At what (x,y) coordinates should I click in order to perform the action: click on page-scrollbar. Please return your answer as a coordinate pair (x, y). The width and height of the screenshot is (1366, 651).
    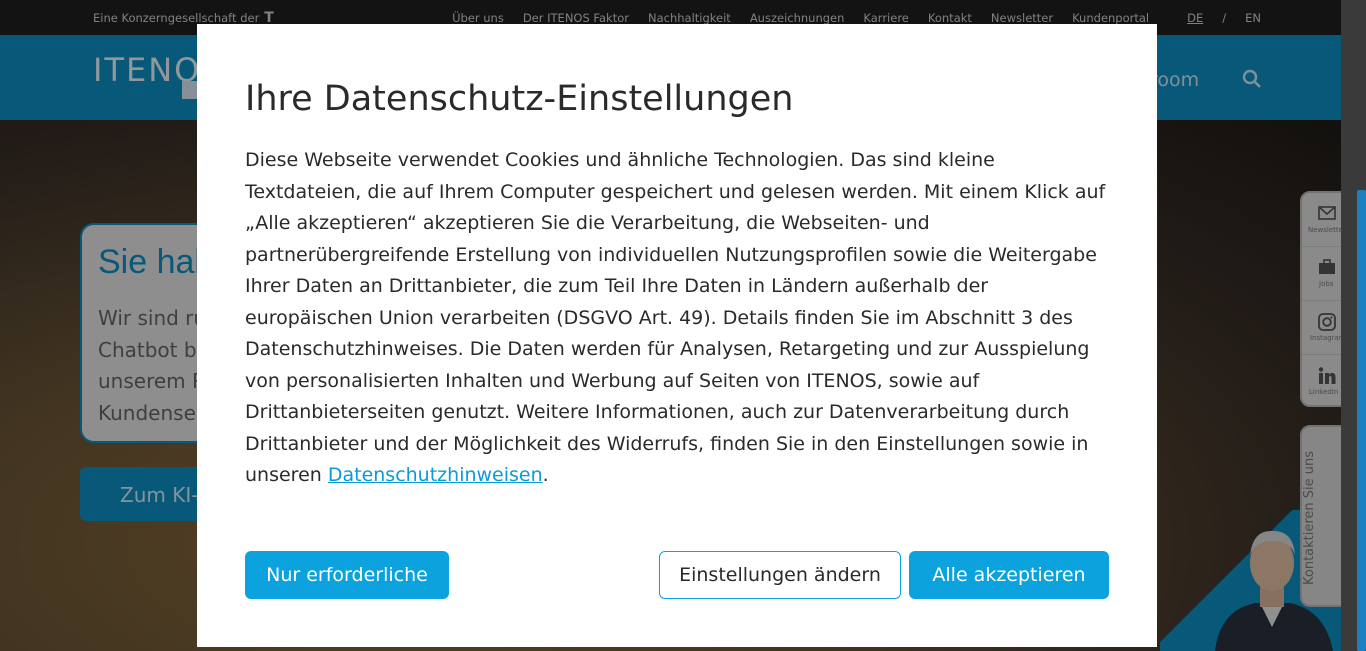
    Looking at the image, I should click on (1353, 325).